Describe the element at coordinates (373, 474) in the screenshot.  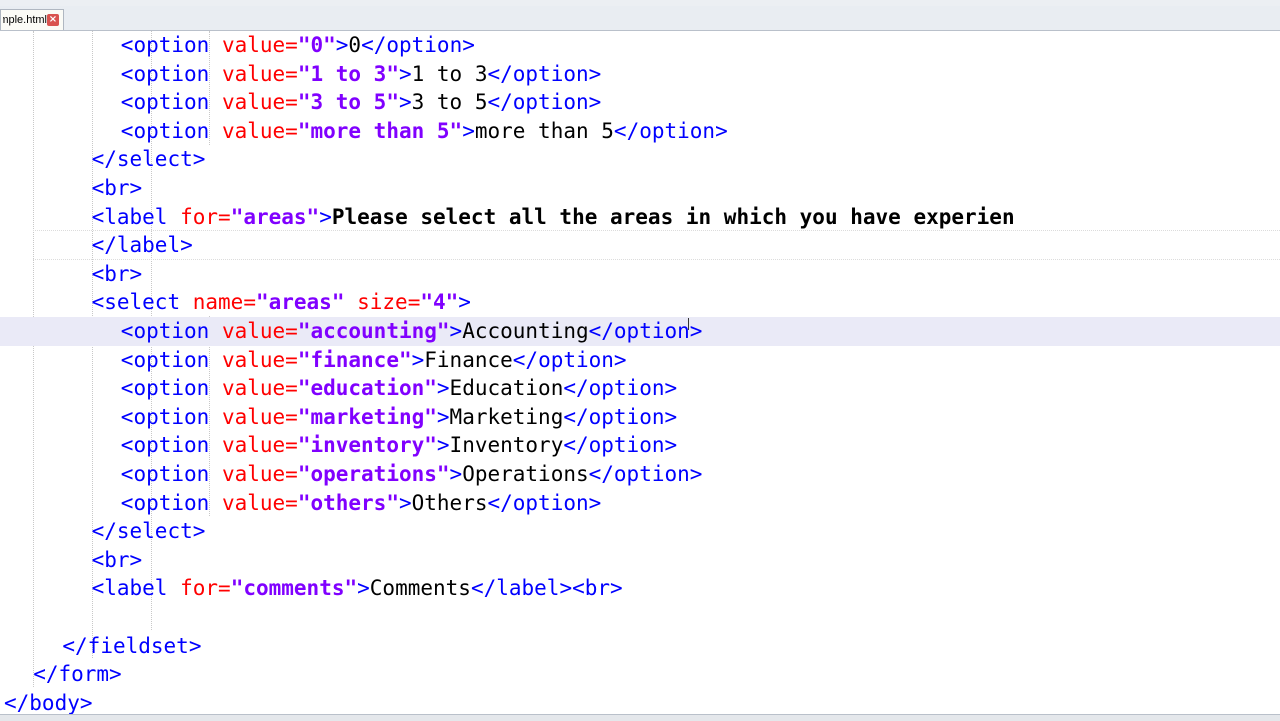
I see `code-token: "operations"` at that location.